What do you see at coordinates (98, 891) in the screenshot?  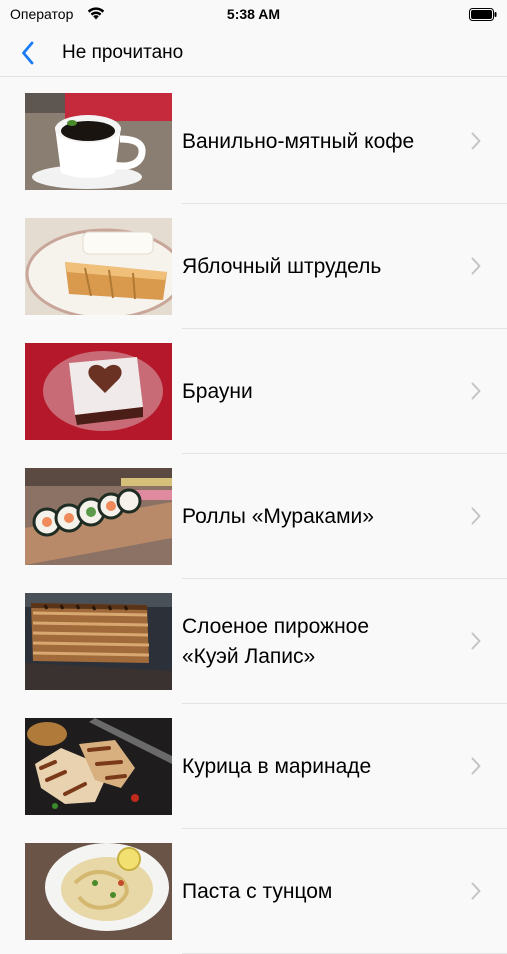 I see `tuna-pasta-image` at bounding box center [98, 891].